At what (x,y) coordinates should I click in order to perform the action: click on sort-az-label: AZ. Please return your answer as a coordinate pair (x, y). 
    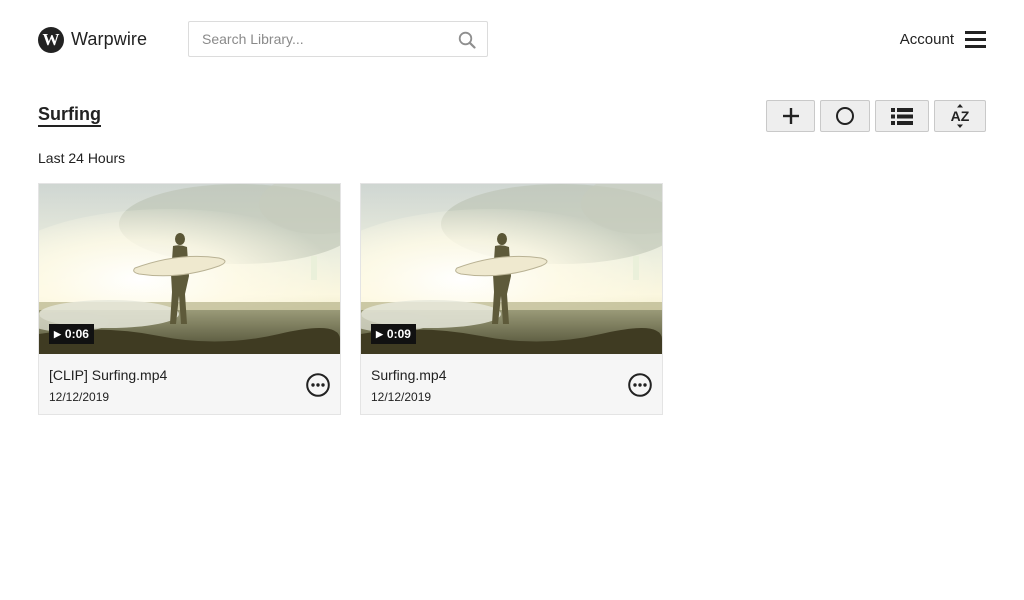
    Looking at the image, I should click on (960, 116).